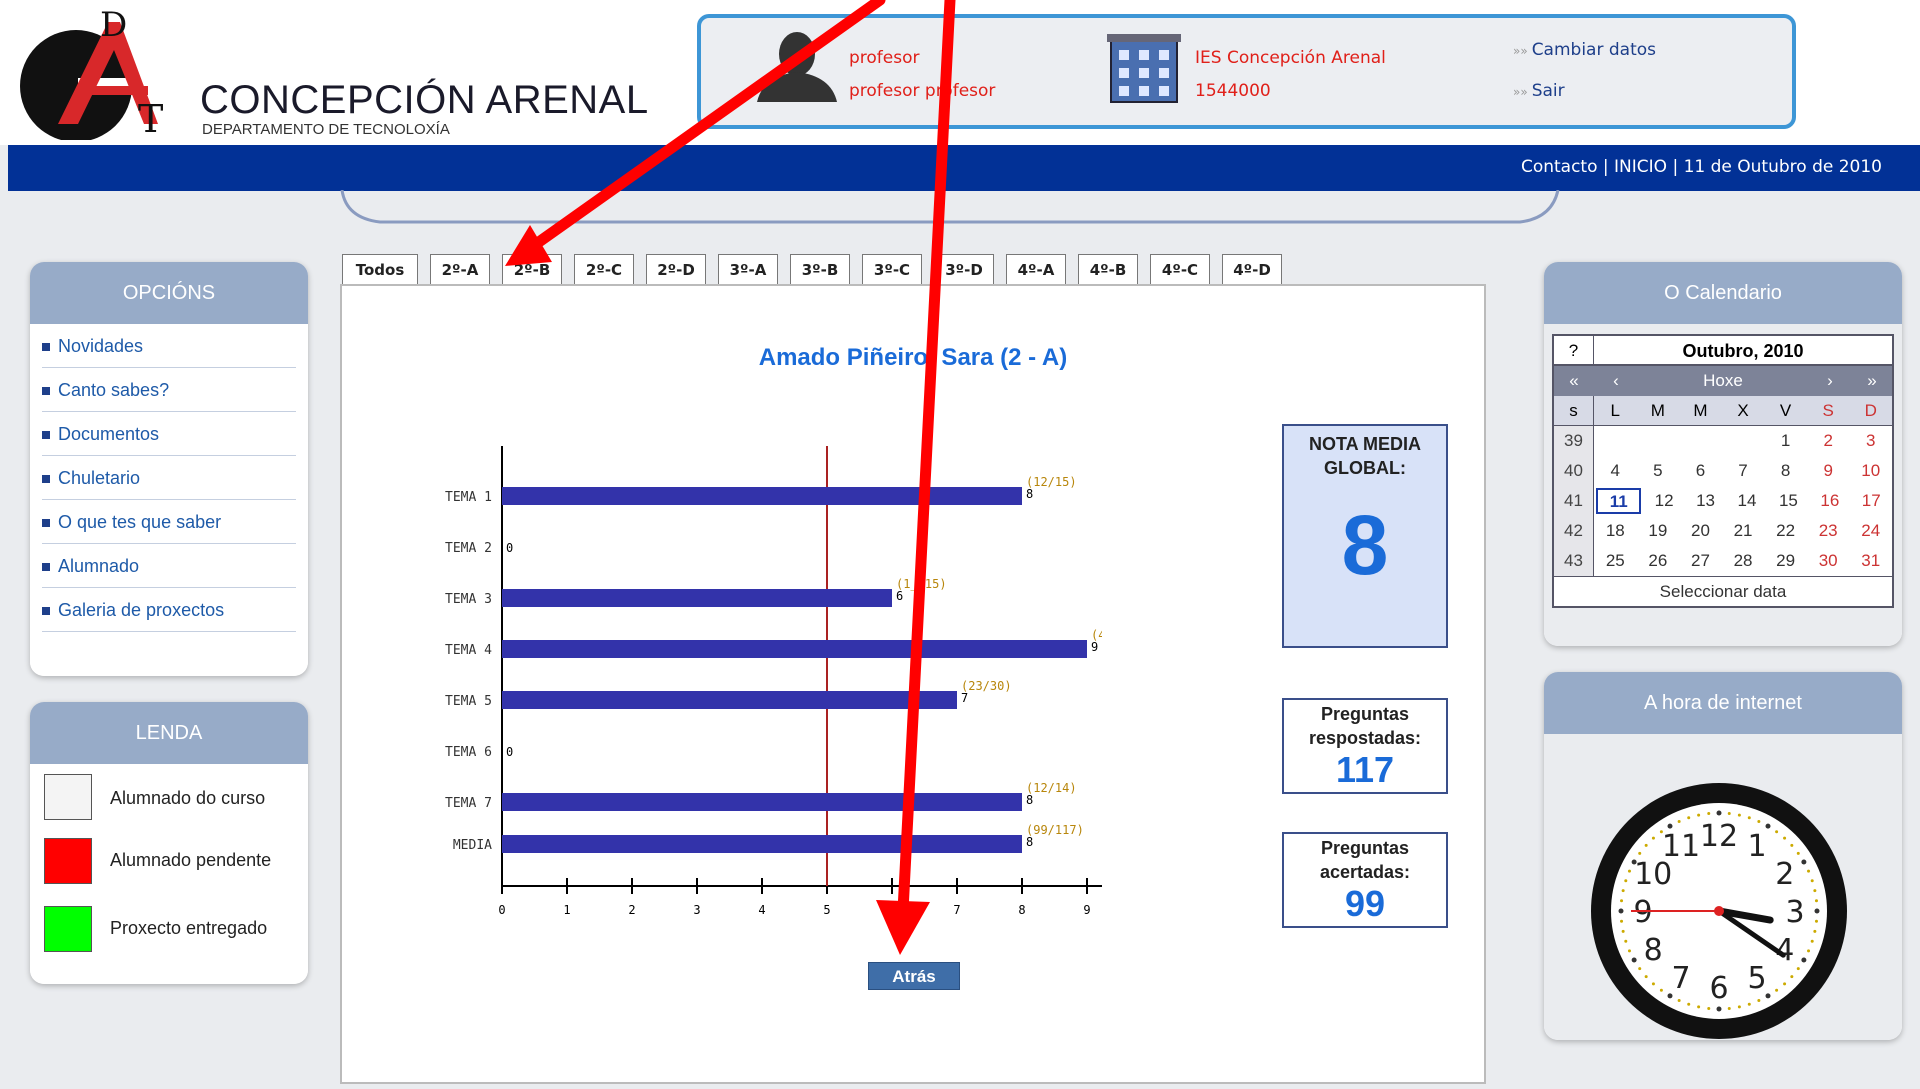 This screenshot has height=1089, width=1920. What do you see at coordinates (1700, 561) in the screenshot?
I see `calendar-day-cell: 27` at bounding box center [1700, 561].